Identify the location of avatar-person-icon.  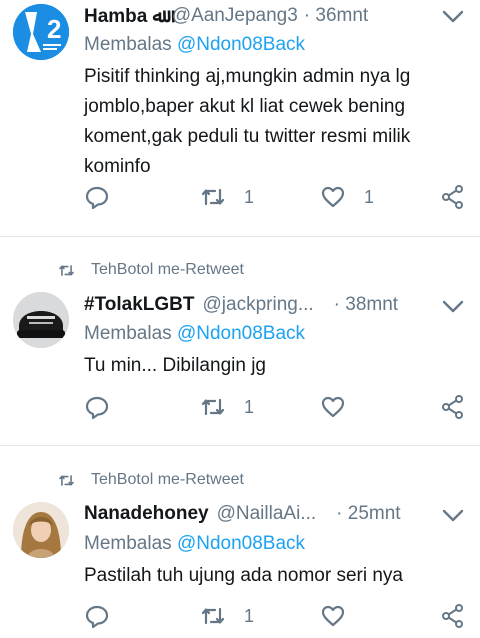
(41, 530).